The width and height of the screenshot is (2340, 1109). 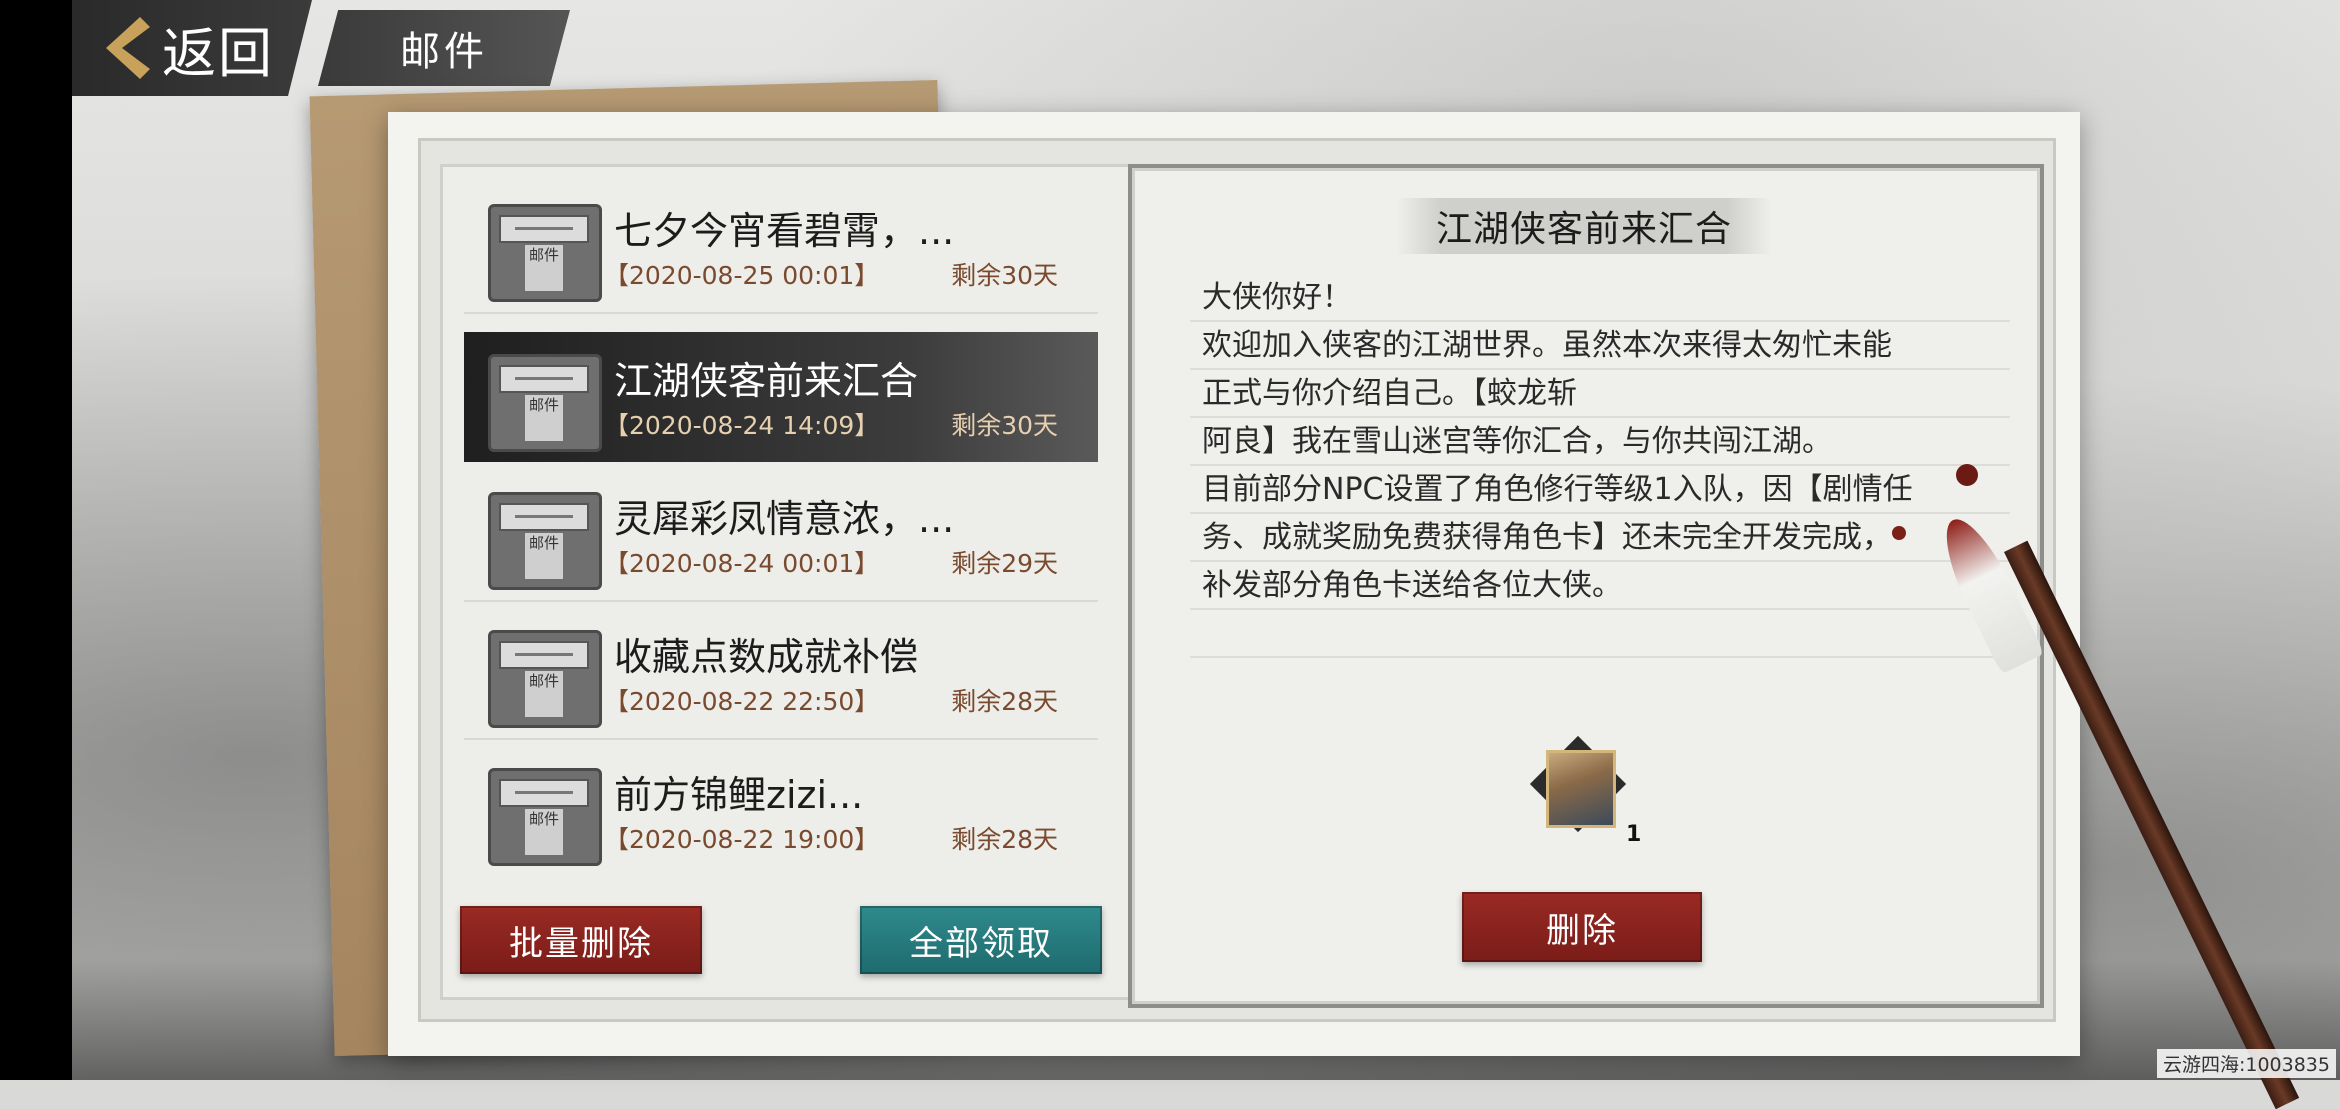 I want to click on back-button: 返回, so click(x=192, y=48).